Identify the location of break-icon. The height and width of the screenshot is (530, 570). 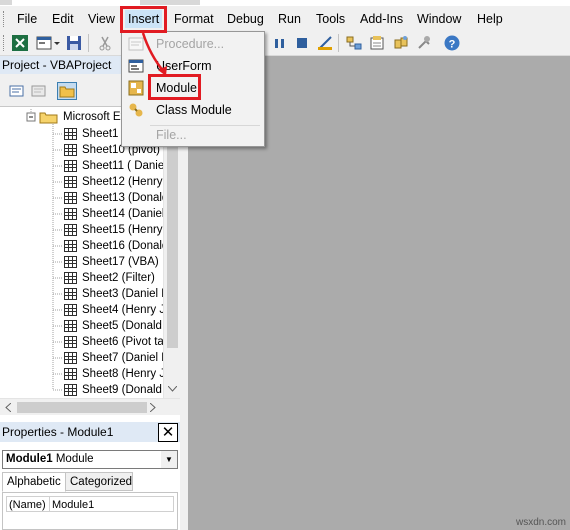
(280, 43).